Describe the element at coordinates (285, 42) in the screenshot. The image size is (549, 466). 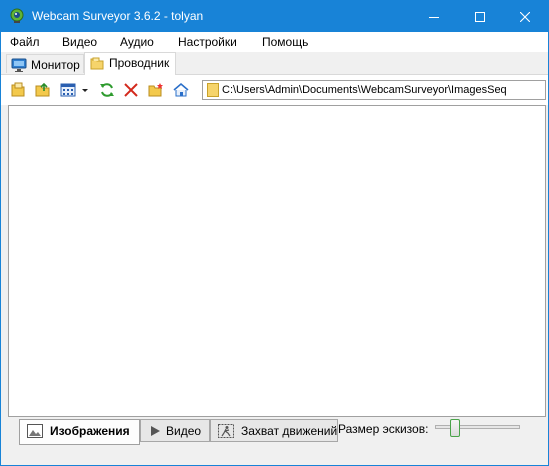
I see `menu-help: Помощь` at that location.